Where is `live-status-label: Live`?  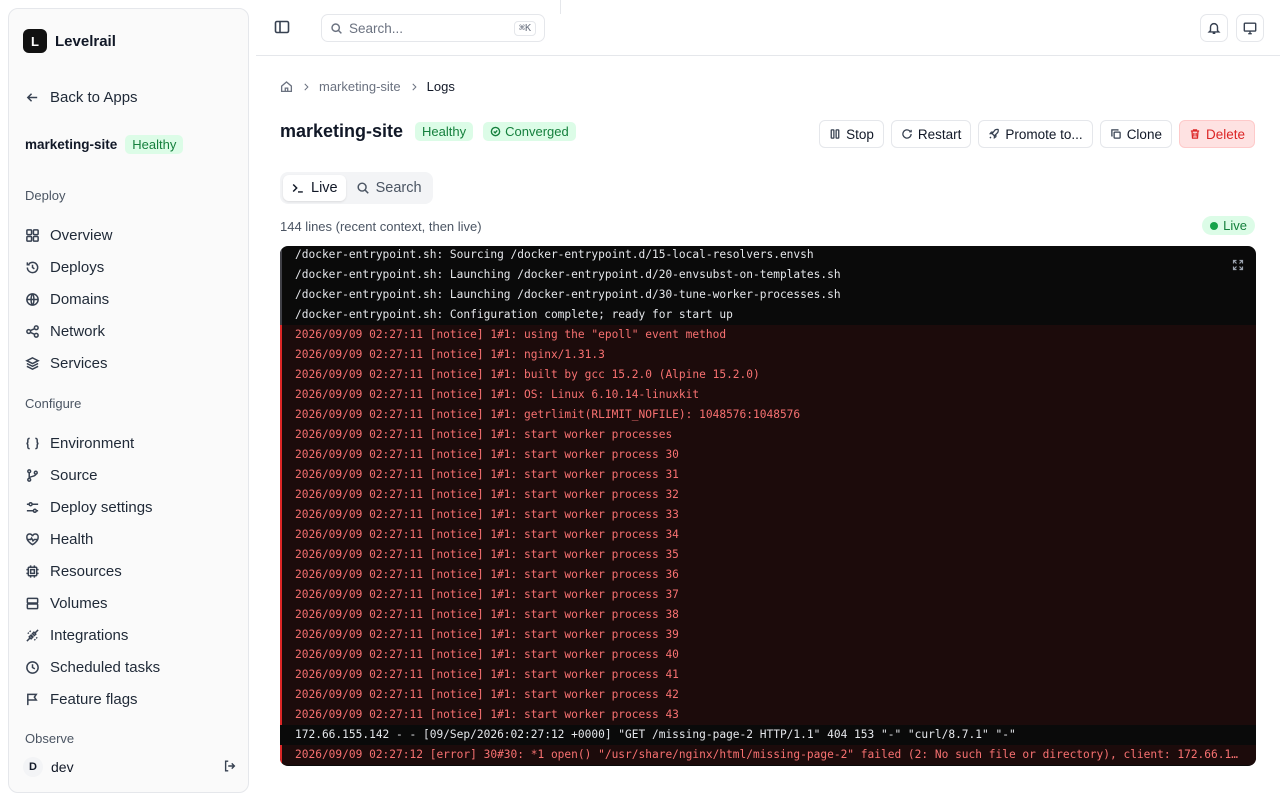
live-status-label: Live is located at coordinates (1235, 225).